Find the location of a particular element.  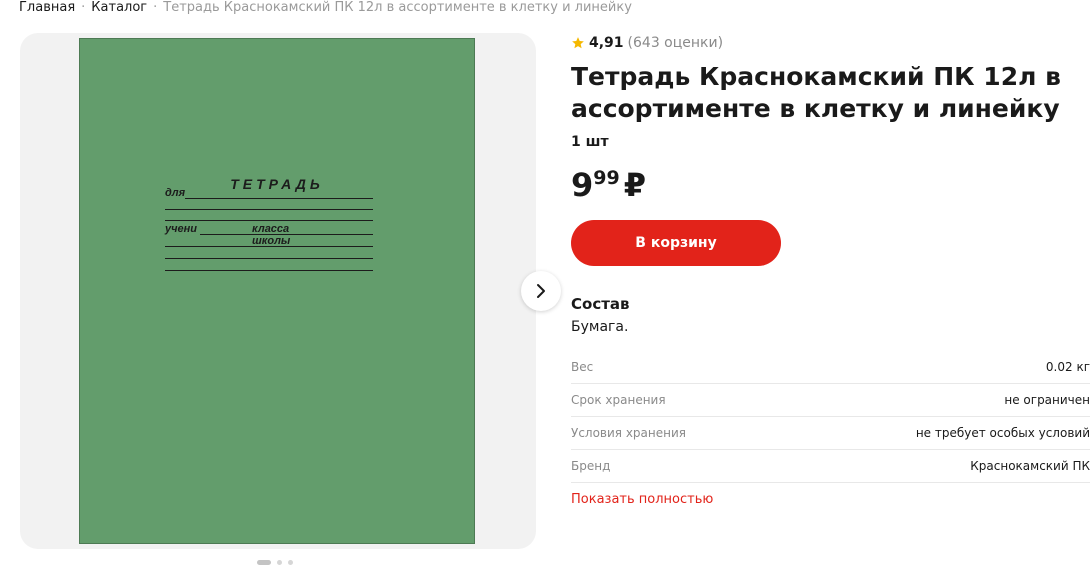

rating-score: 4,91 is located at coordinates (606, 43).